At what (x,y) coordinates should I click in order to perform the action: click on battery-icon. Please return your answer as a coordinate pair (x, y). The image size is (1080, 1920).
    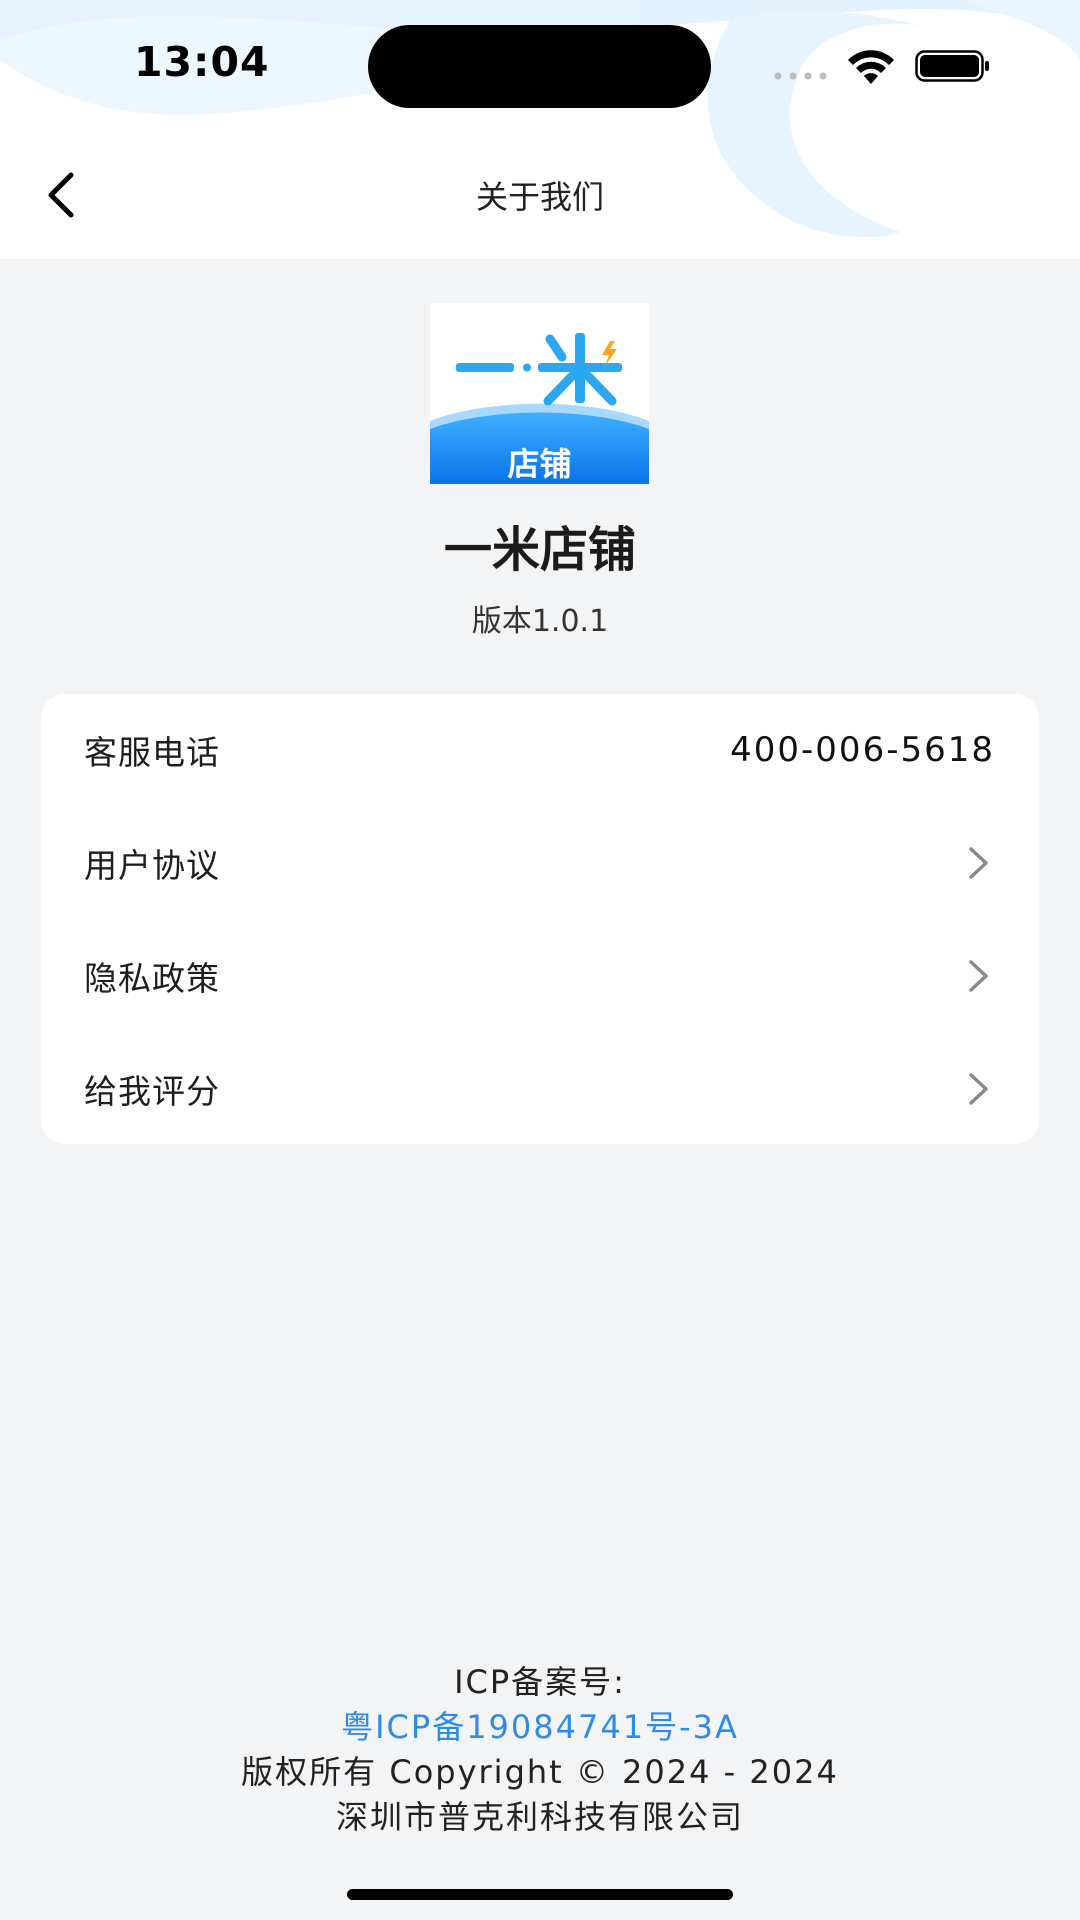
    Looking at the image, I should click on (952, 66).